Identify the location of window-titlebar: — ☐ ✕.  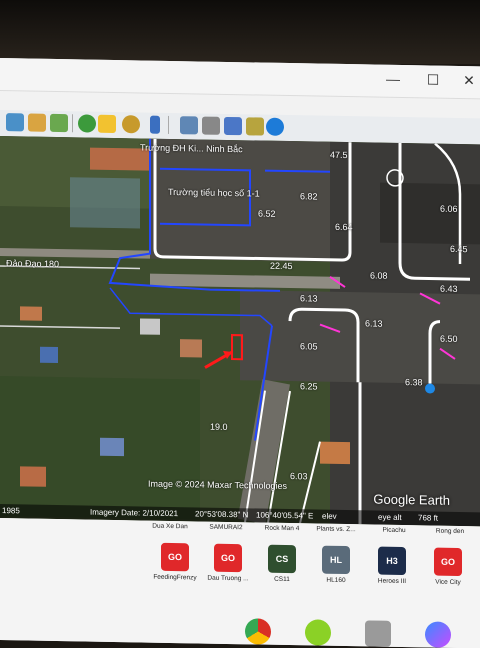
(240, 79).